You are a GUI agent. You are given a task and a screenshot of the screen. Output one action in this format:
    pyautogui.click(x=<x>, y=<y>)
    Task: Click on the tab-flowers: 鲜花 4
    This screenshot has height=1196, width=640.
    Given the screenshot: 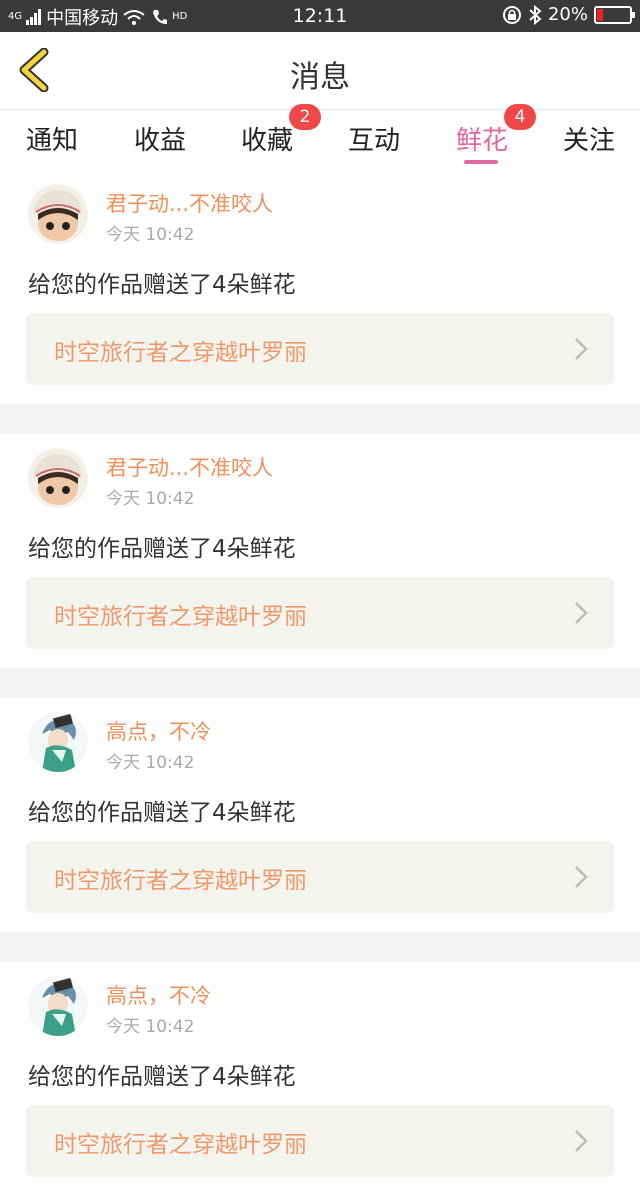 What is the action you would take?
    pyautogui.click(x=496, y=130)
    